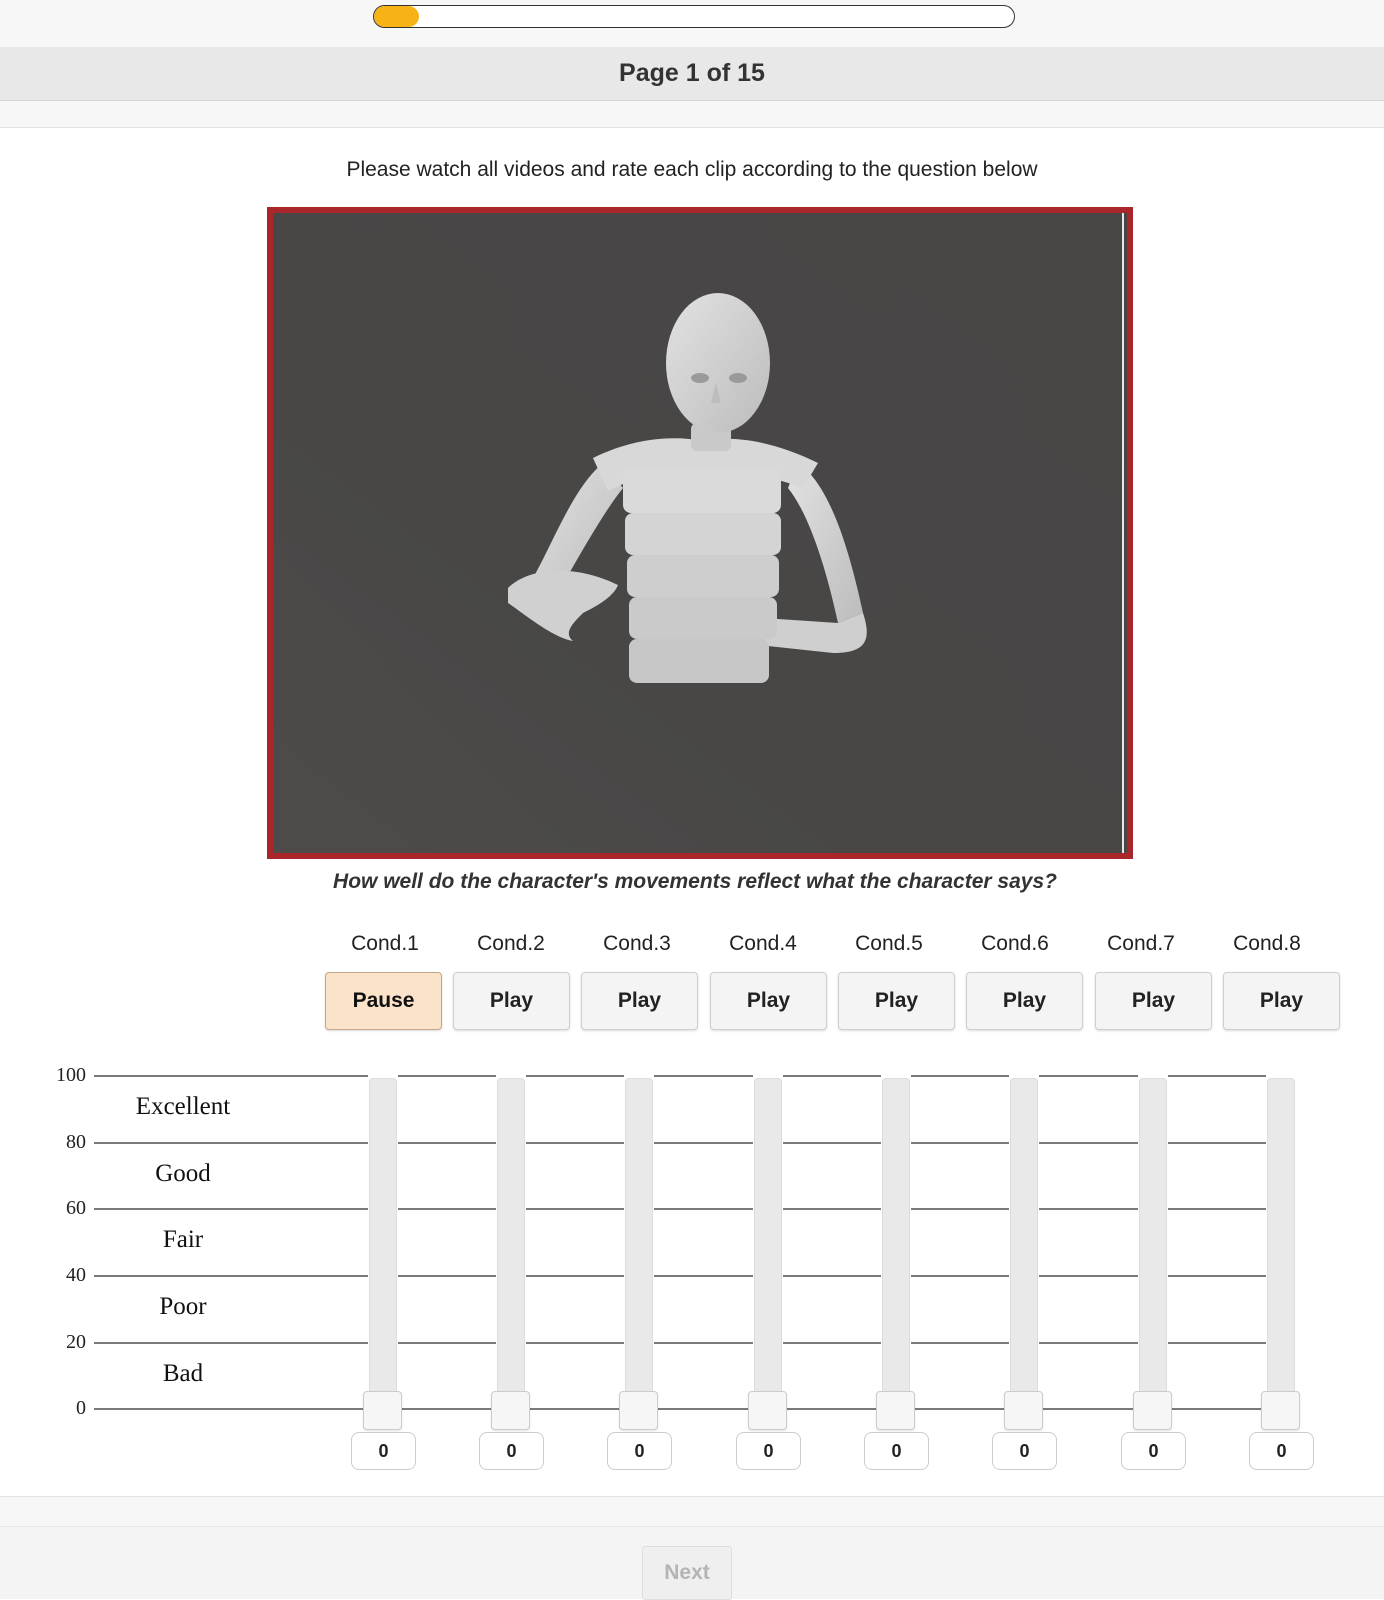 The height and width of the screenshot is (1600, 1384). Describe the element at coordinates (183, 1173) in the screenshot. I see `scale-category-label: Good` at that location.